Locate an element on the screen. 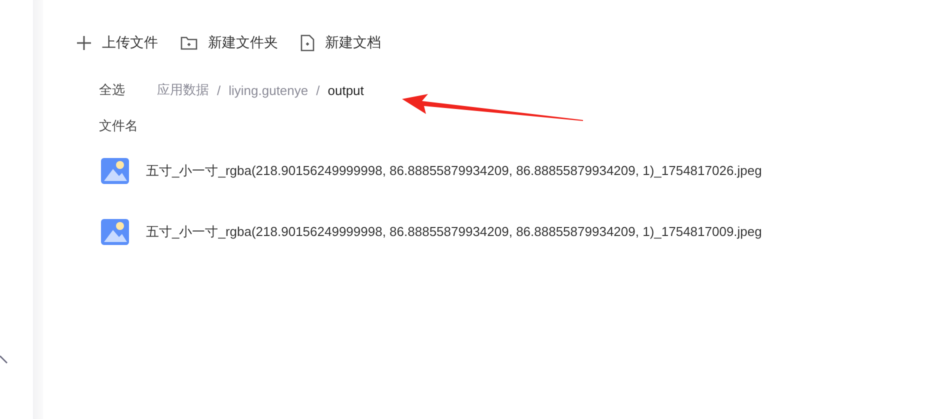 The width and height of the screenshot is (939, 419). column-header: 文件名 is located at coordinates (118, 126).